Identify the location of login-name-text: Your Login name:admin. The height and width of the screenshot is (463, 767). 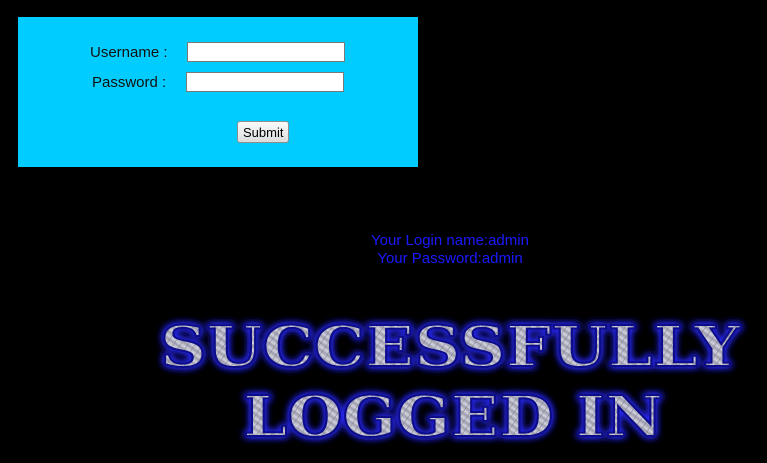
(450, 240).